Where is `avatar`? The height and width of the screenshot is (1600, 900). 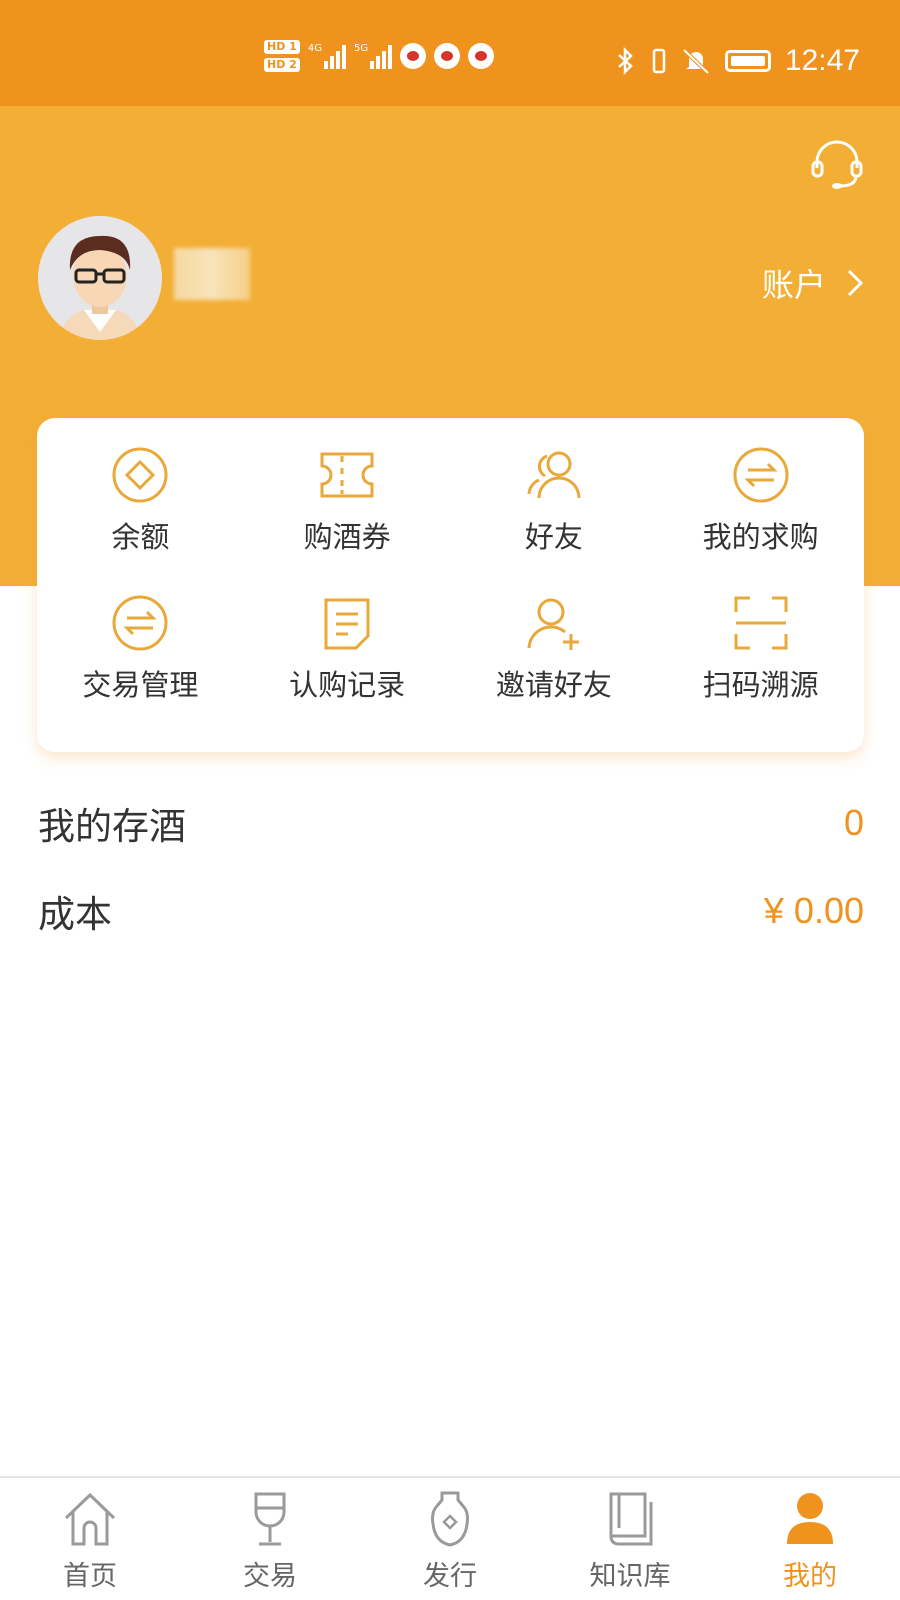
avatar is located at coordinates (100, 278).